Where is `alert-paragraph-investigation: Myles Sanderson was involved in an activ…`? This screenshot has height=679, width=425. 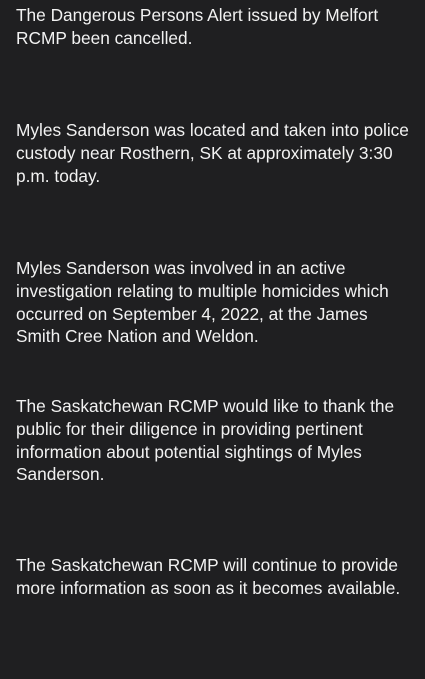
alert-paragraph-investigation: Myles Sanderson was involved in an activ… is located at coordinates (202, 302).